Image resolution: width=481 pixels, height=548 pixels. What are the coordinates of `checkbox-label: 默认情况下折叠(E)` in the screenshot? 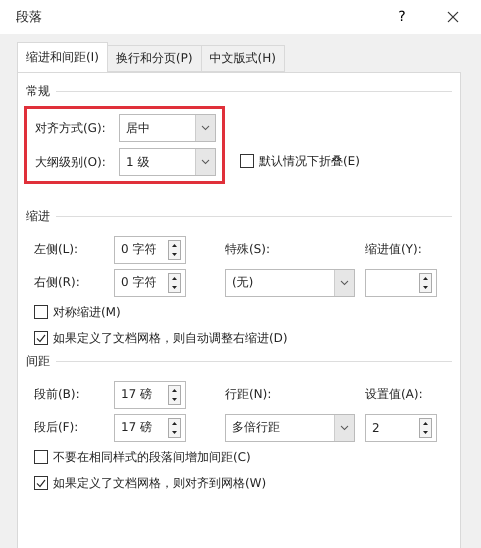 It's located at (309, 161).